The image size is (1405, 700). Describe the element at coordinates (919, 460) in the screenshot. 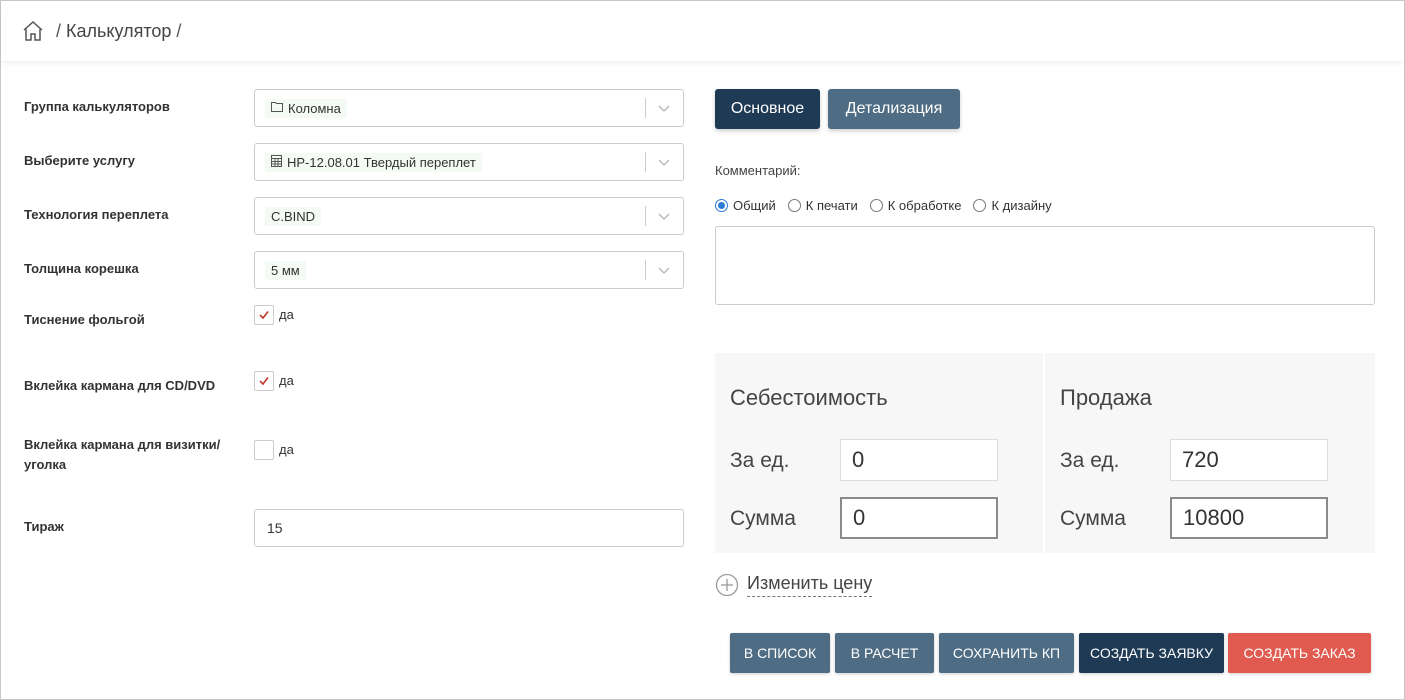

I see `cost-per-unit-input: 0` at that location.